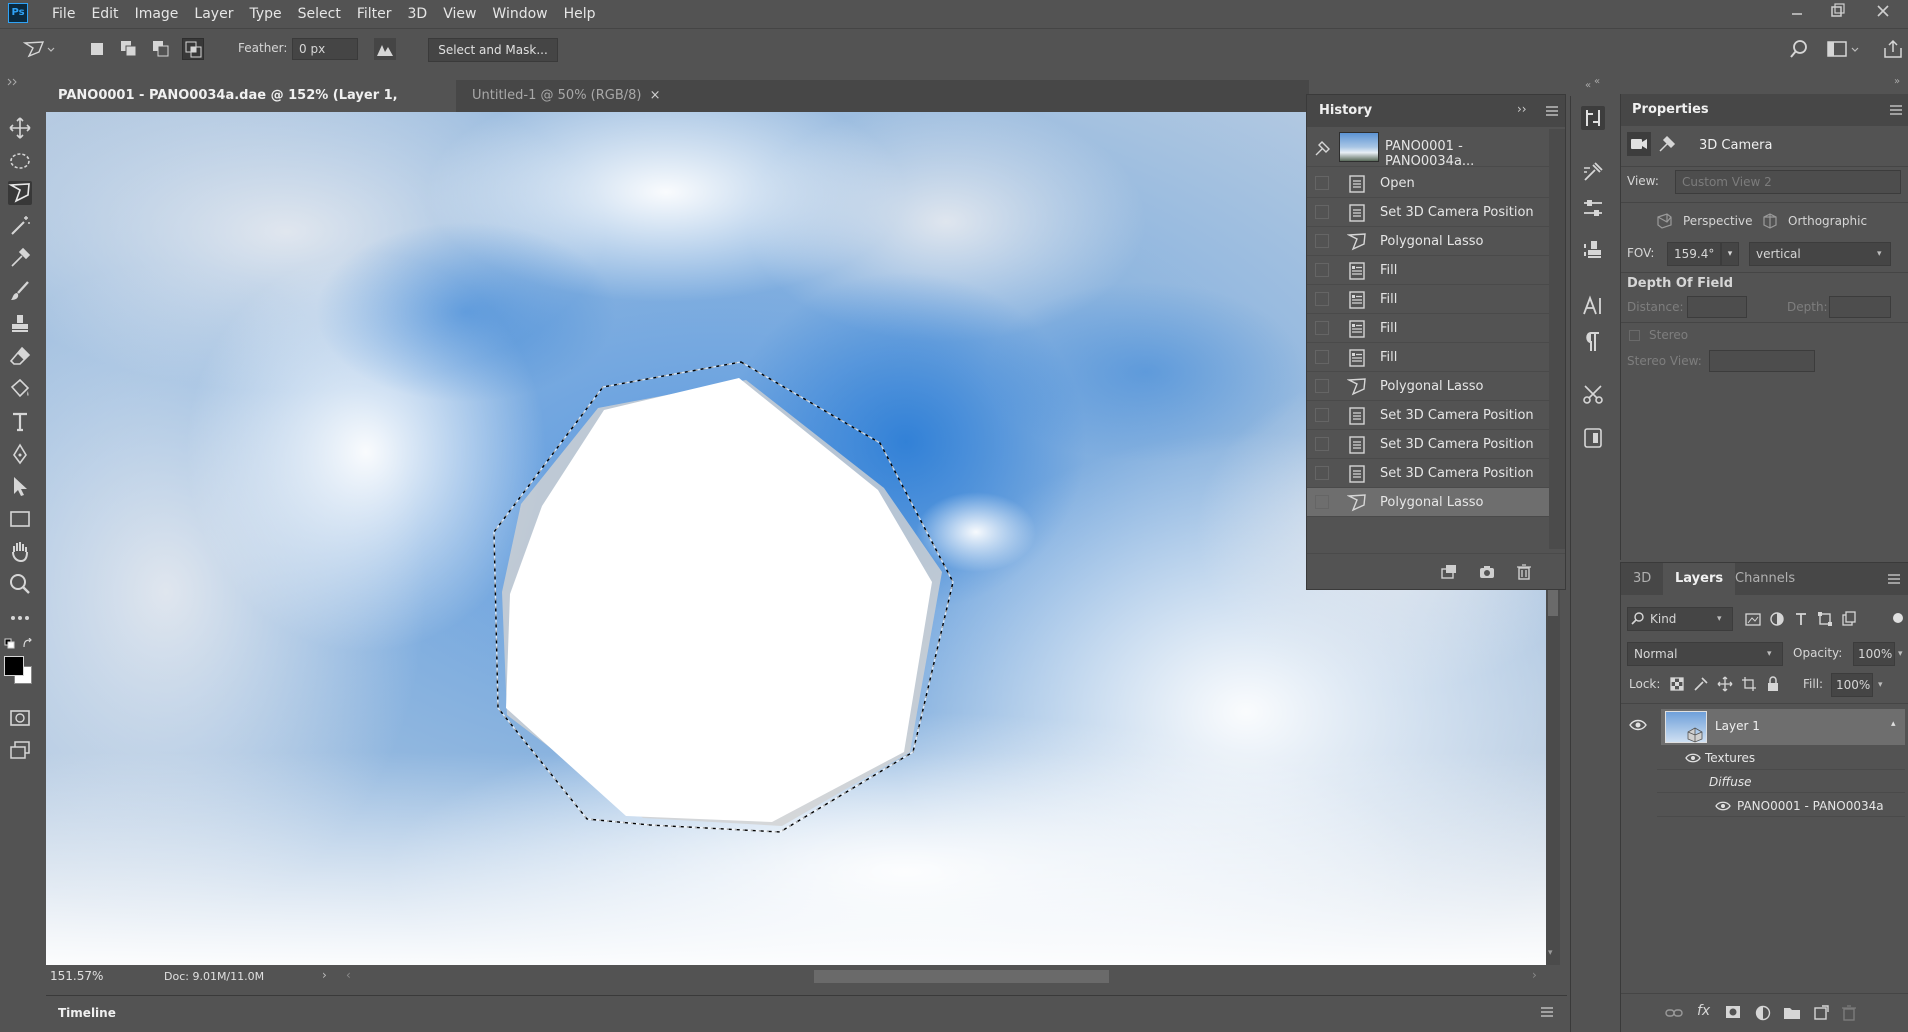  I want to click on textures-visibility-eye-icon, so click(1693, 758).